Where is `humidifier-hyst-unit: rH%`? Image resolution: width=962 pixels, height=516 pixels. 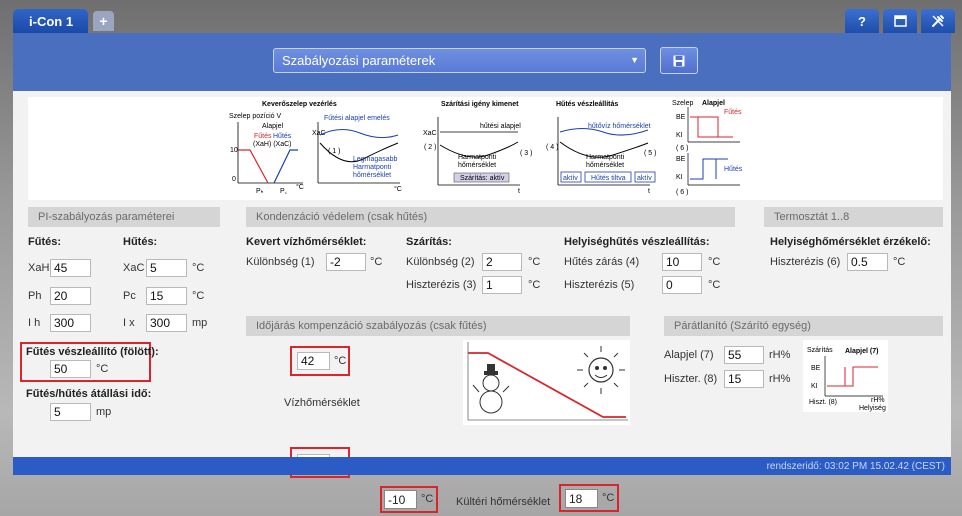 humidifier-hyst-unit: rH% is located at coordinates (780, 379).